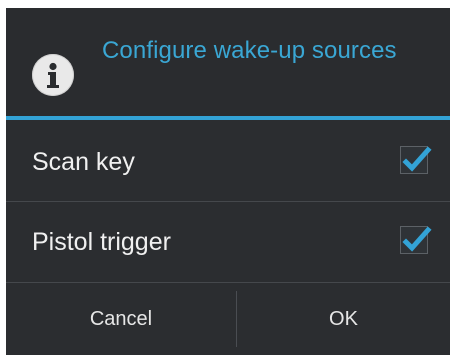 The height and width of the screenshot is (362, 453). Describe the element at coordinates (249, 50) in the screenshot. I see `dialog-title: Configure wake-up sources` at that location.